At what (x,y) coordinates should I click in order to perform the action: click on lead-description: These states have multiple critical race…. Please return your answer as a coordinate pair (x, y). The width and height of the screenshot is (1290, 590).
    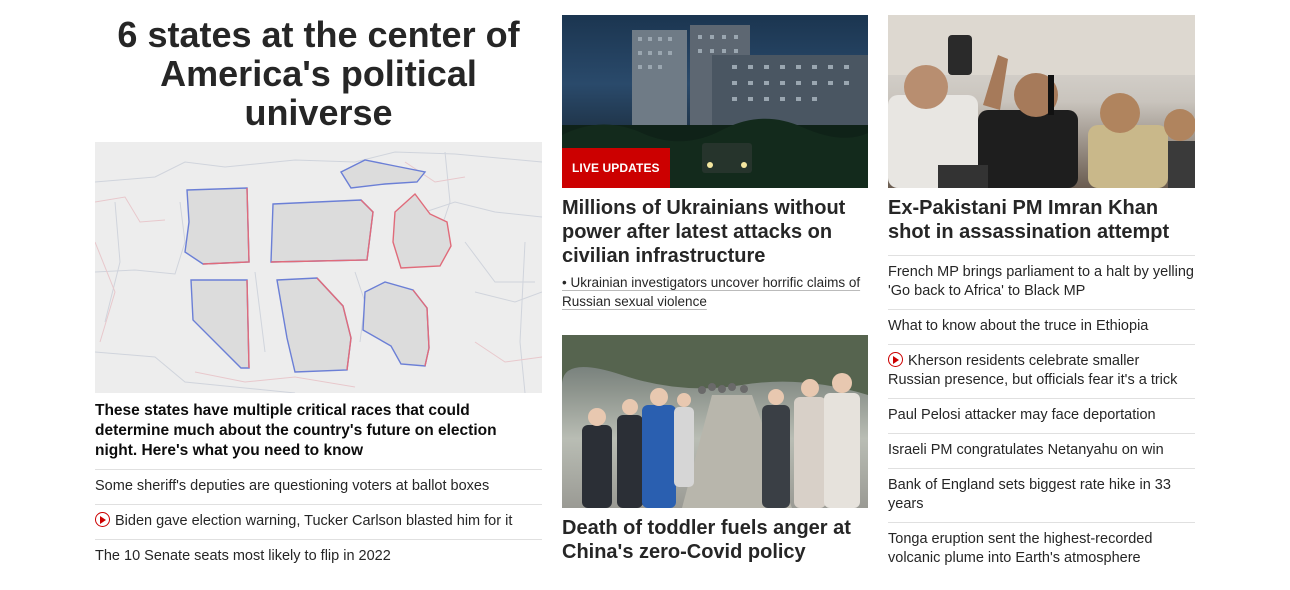
    Looking at the image, I should click on (318, 435).